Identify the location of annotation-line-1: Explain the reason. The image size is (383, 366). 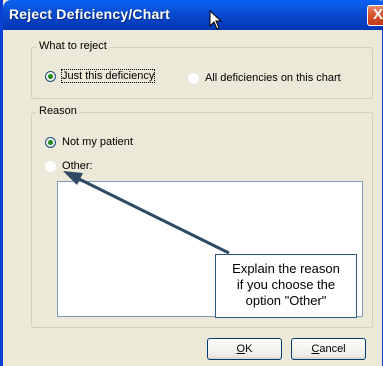
(286, 268).